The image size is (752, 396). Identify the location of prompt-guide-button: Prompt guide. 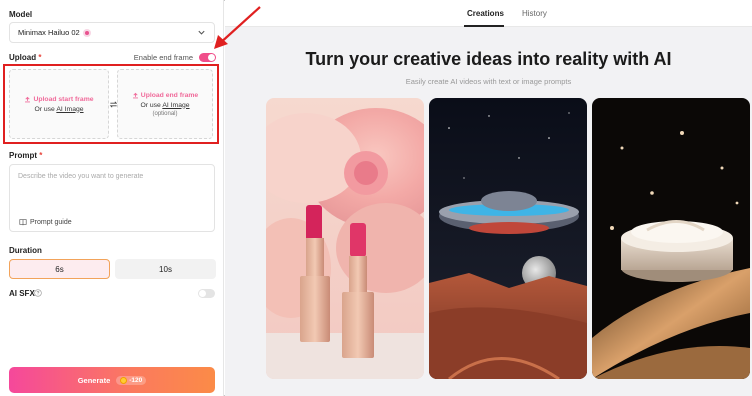
(45, 222).